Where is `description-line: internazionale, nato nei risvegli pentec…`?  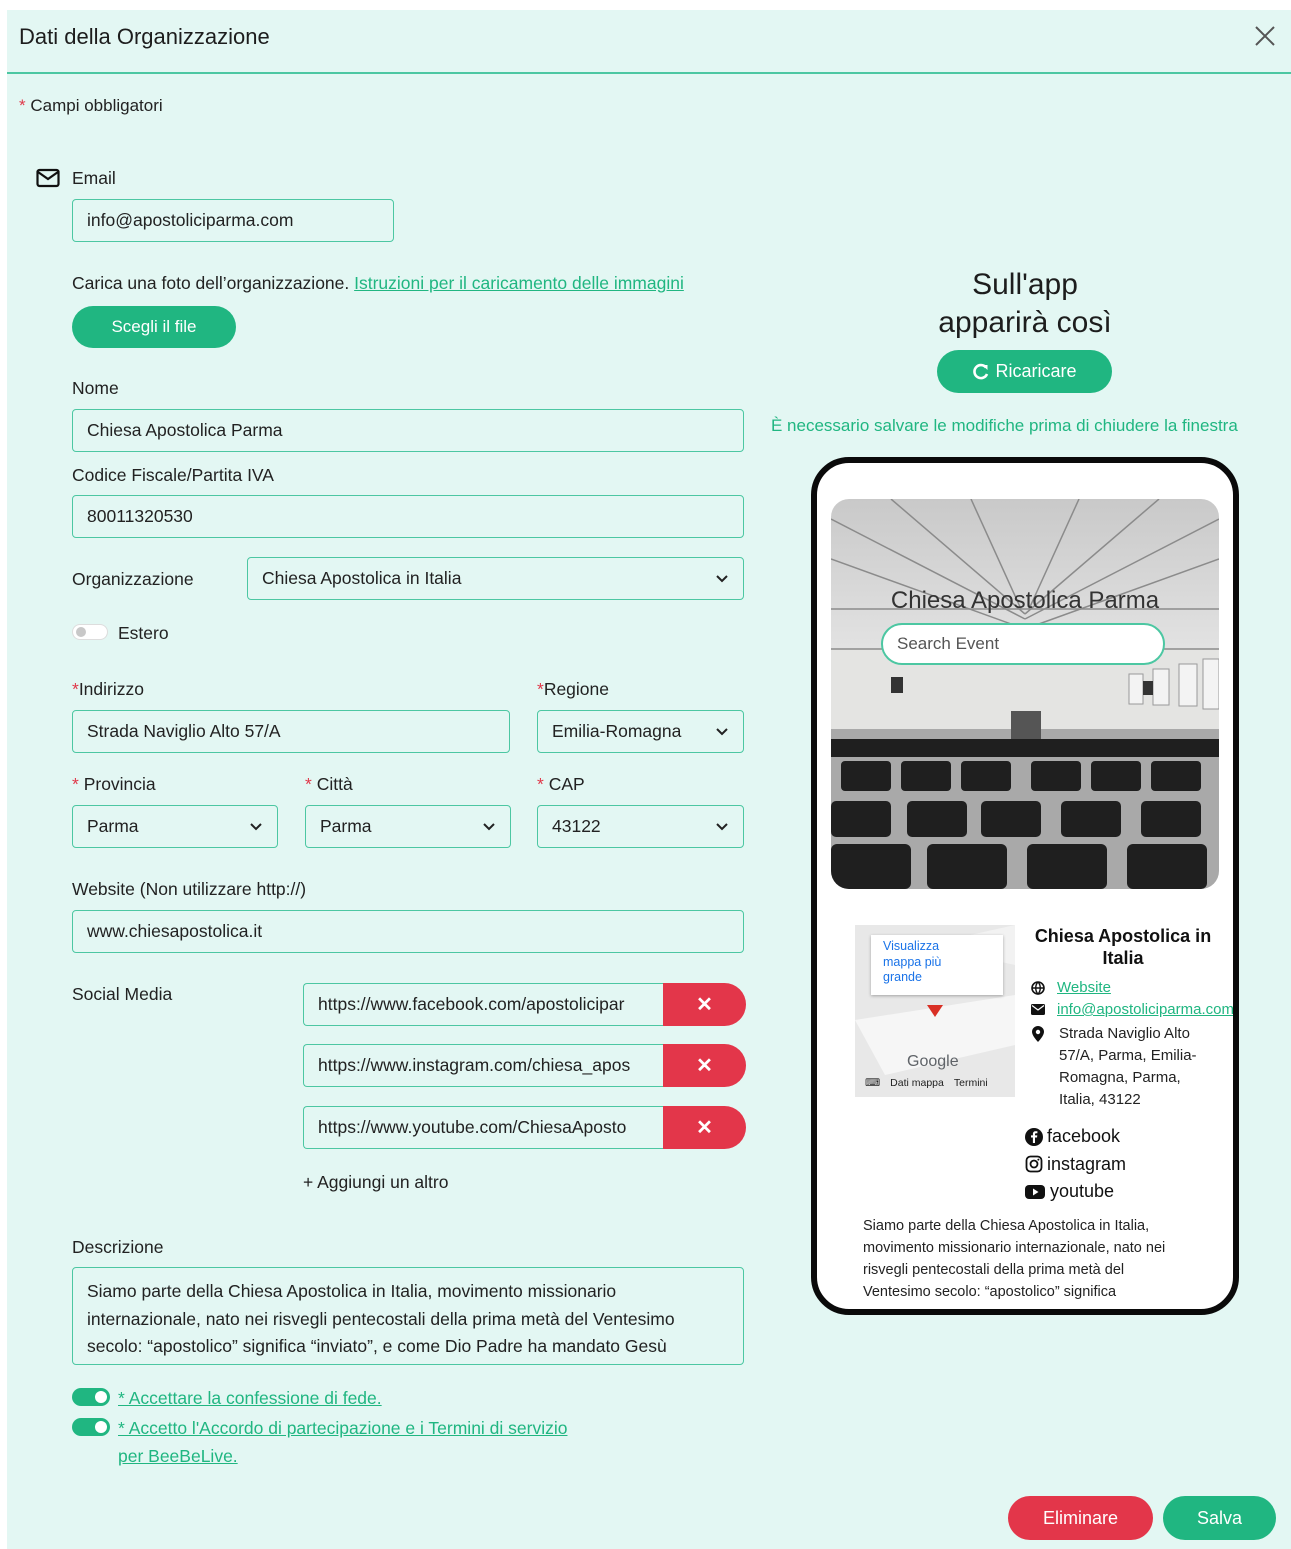
description-line: internazionale, nato nei risvegli pentec… is located at coordinates (381, 1318).